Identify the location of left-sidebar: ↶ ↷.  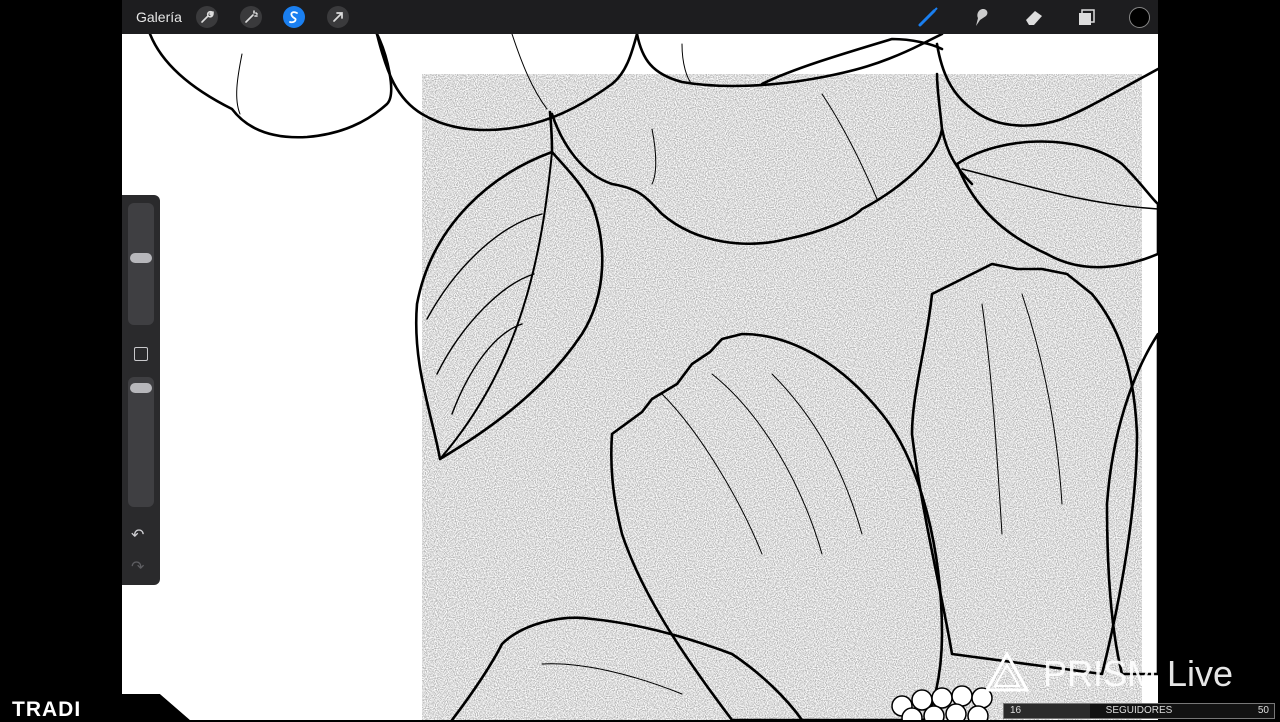
(141, 390).